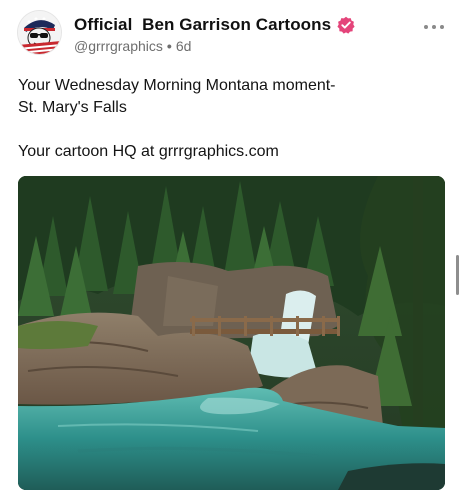 The width and height of the screenshot is (463, 500). I want to click on more-horizontal-icon, so click(426, 27).